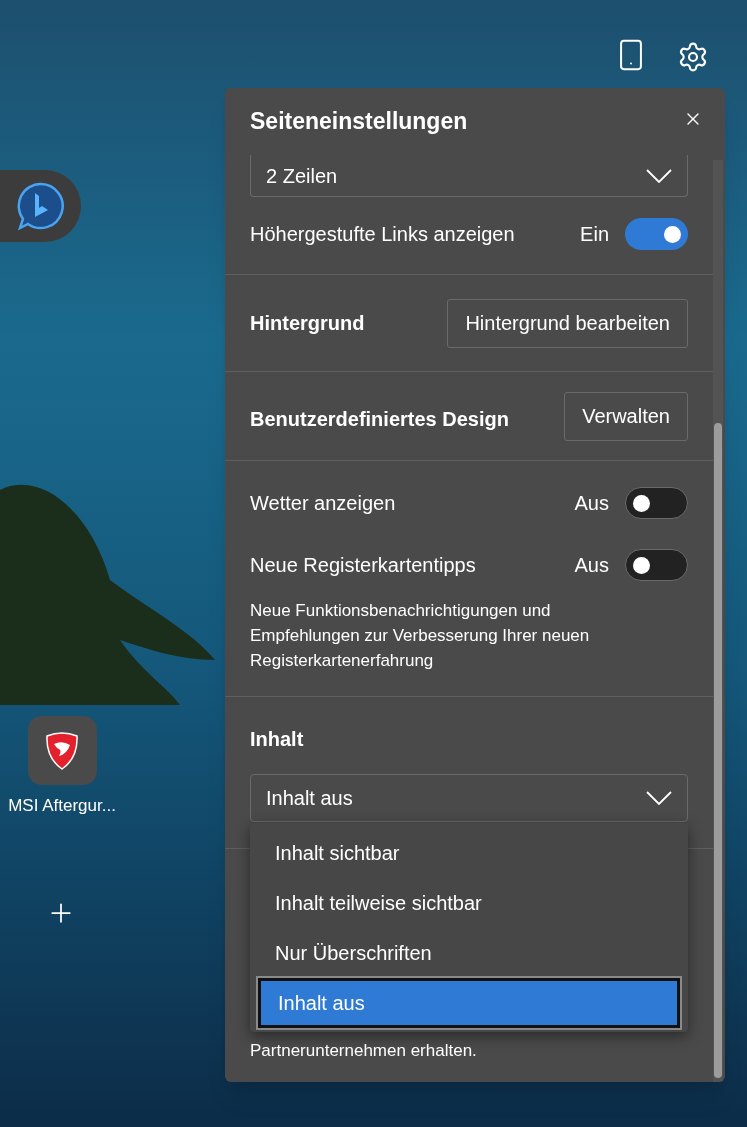 The width and height of the screenshot is (747, 1127). What do you see at coordinates (469, 798) in the screenshot?
I see `content-select: Inhalt aus` at bounding box center [469, 798].